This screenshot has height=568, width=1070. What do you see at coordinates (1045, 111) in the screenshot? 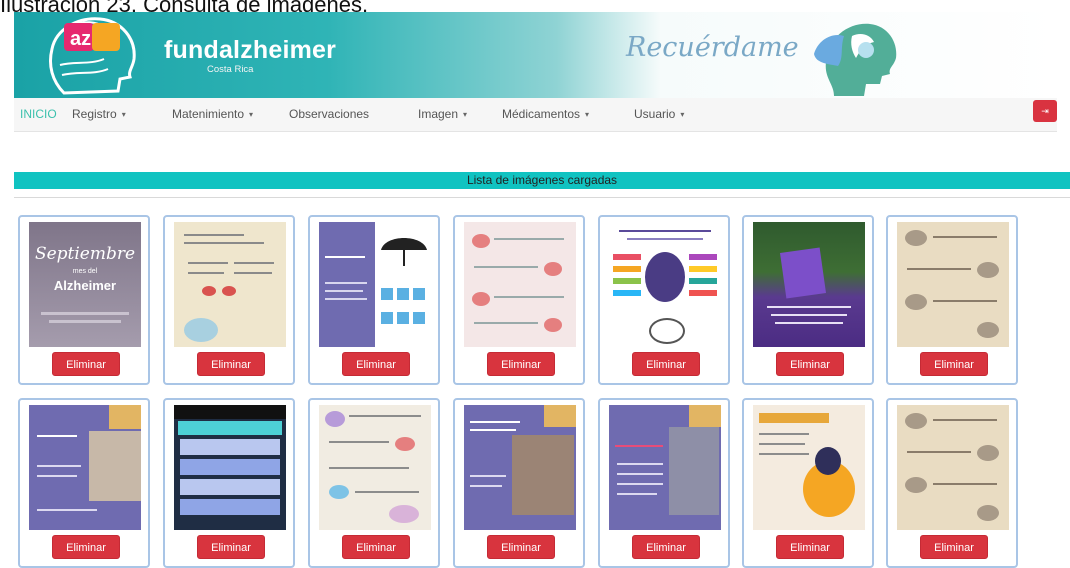
I see `logout-button: ⇥` at bounding box center [1045, 111].